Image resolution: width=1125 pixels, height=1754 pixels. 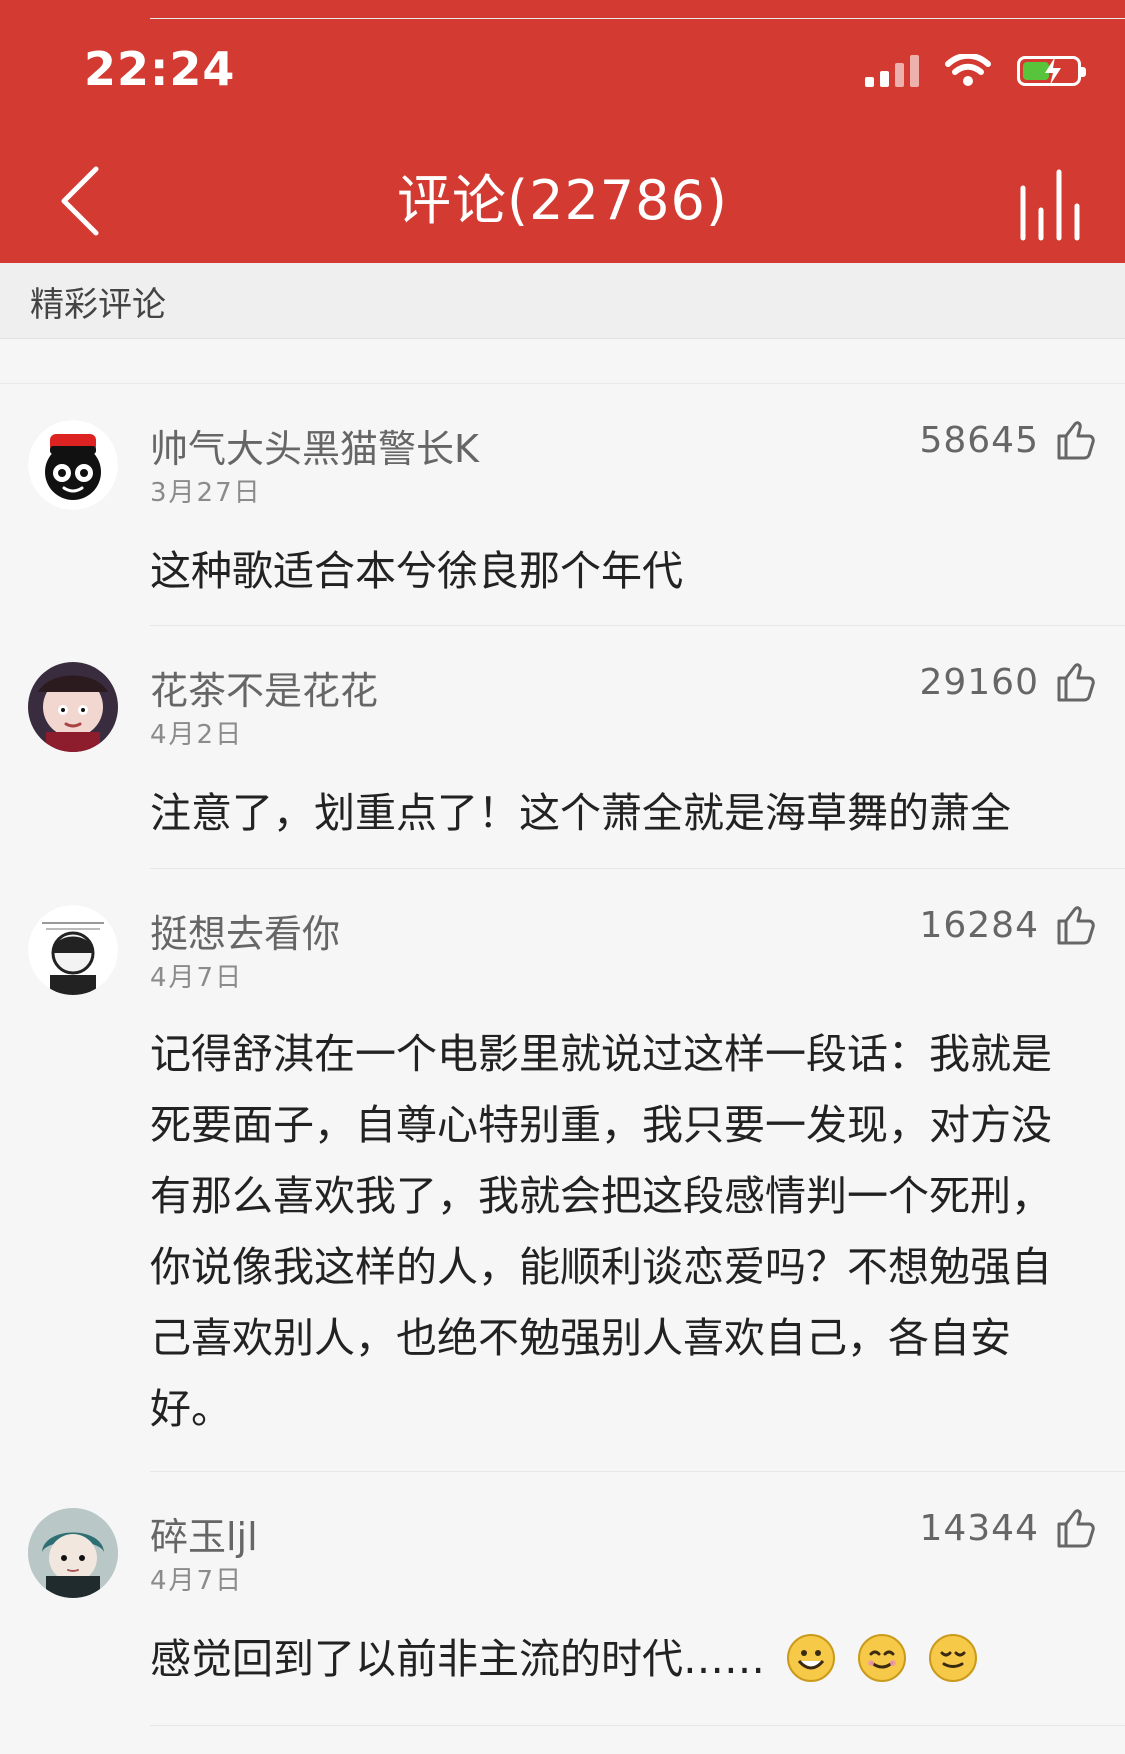 I want to click on comment-line: 死要面子，自尊心特别重，我只要一发现，对方没, so click(x=601, y=1125).